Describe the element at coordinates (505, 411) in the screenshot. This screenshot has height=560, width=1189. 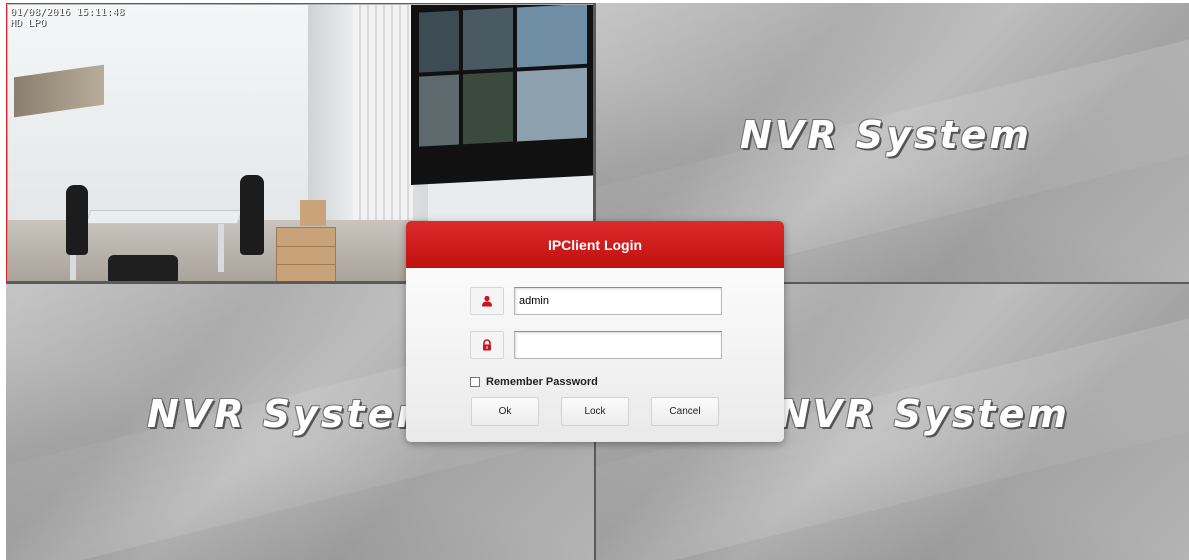
I see `ok-button: Ok` at that location.